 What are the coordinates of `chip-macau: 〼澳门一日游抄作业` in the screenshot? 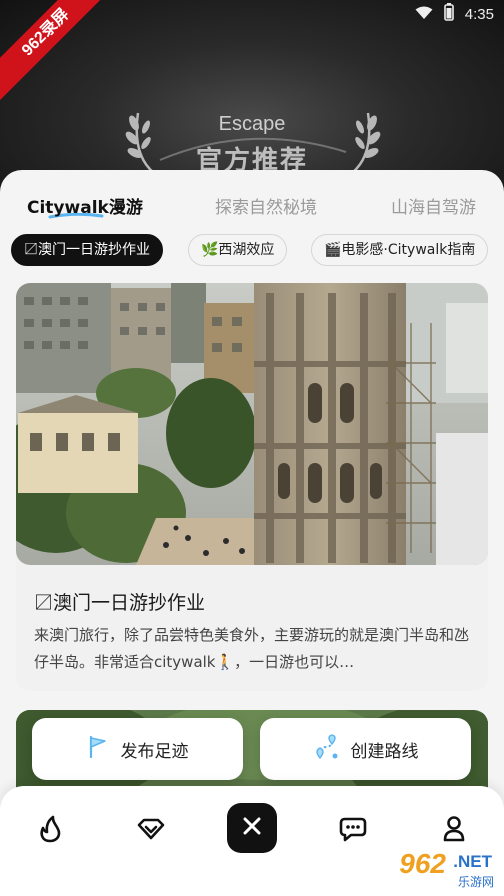 It's located at (87, 250).